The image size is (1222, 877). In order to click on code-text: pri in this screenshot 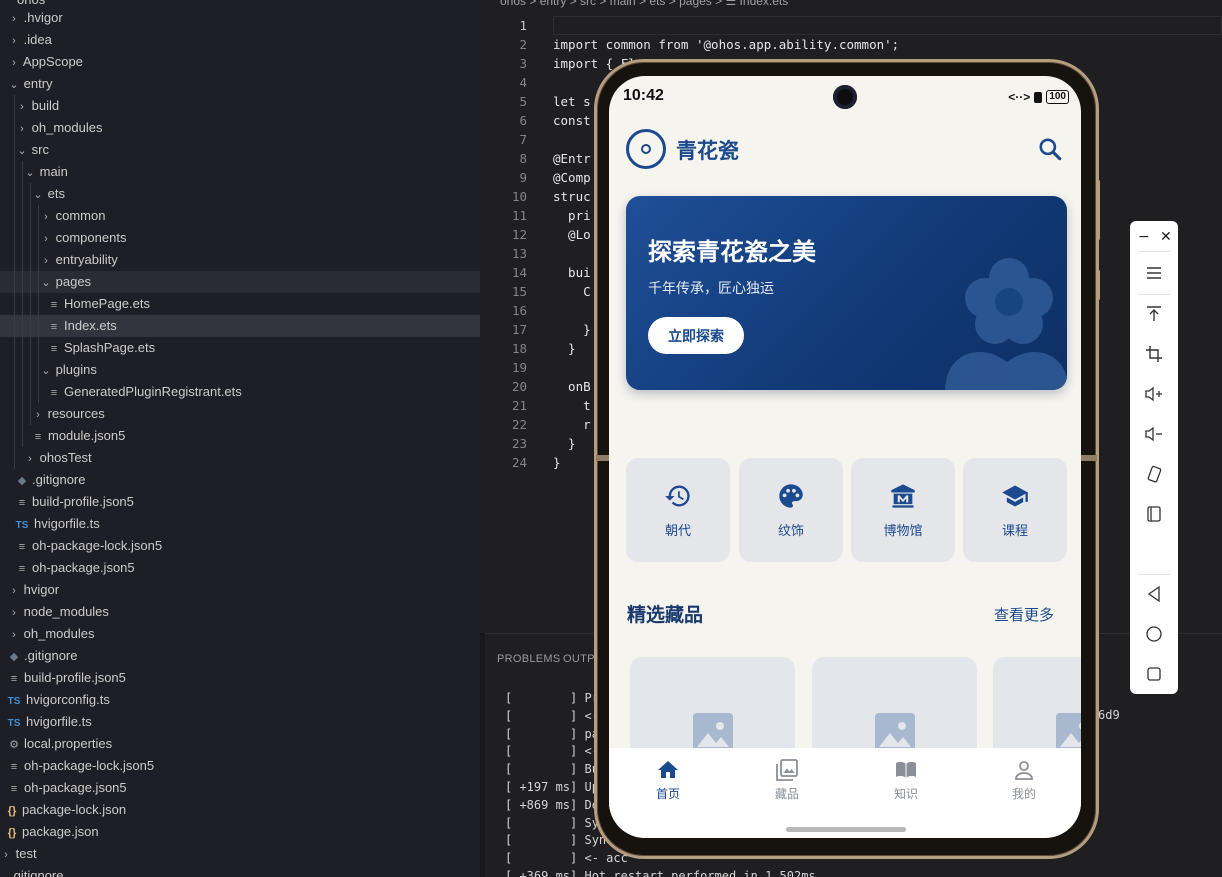, I will do `click(572, 215)`.